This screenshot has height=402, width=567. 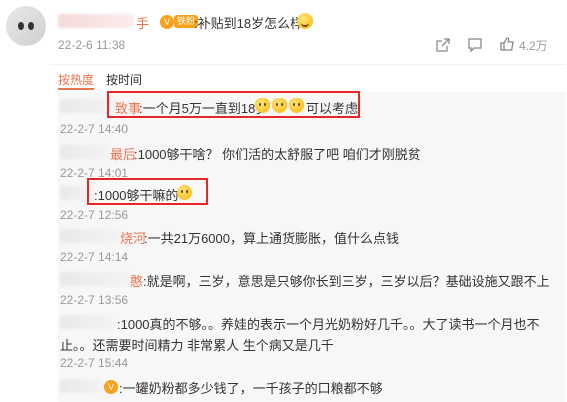 I want to click on comment-text: :1000够干啥？ 你们活的太舒服了吧 咱们才刚脱贫, so click(x=277, y=154).